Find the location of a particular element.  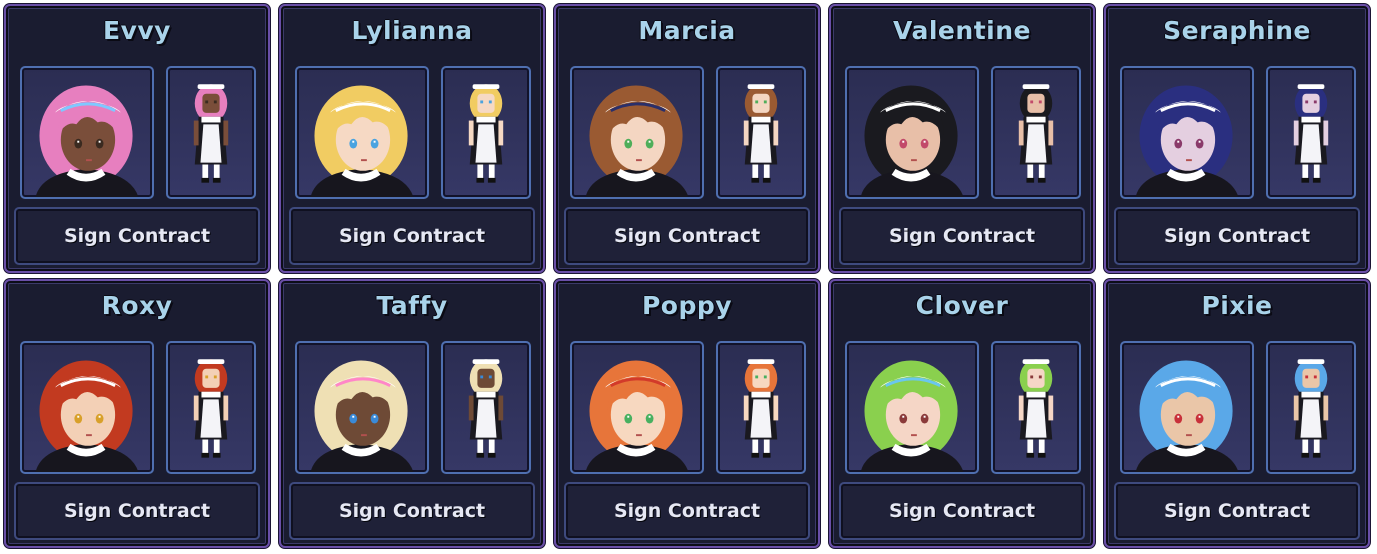

character-name: Valentine is located at coordinates (962, 30).